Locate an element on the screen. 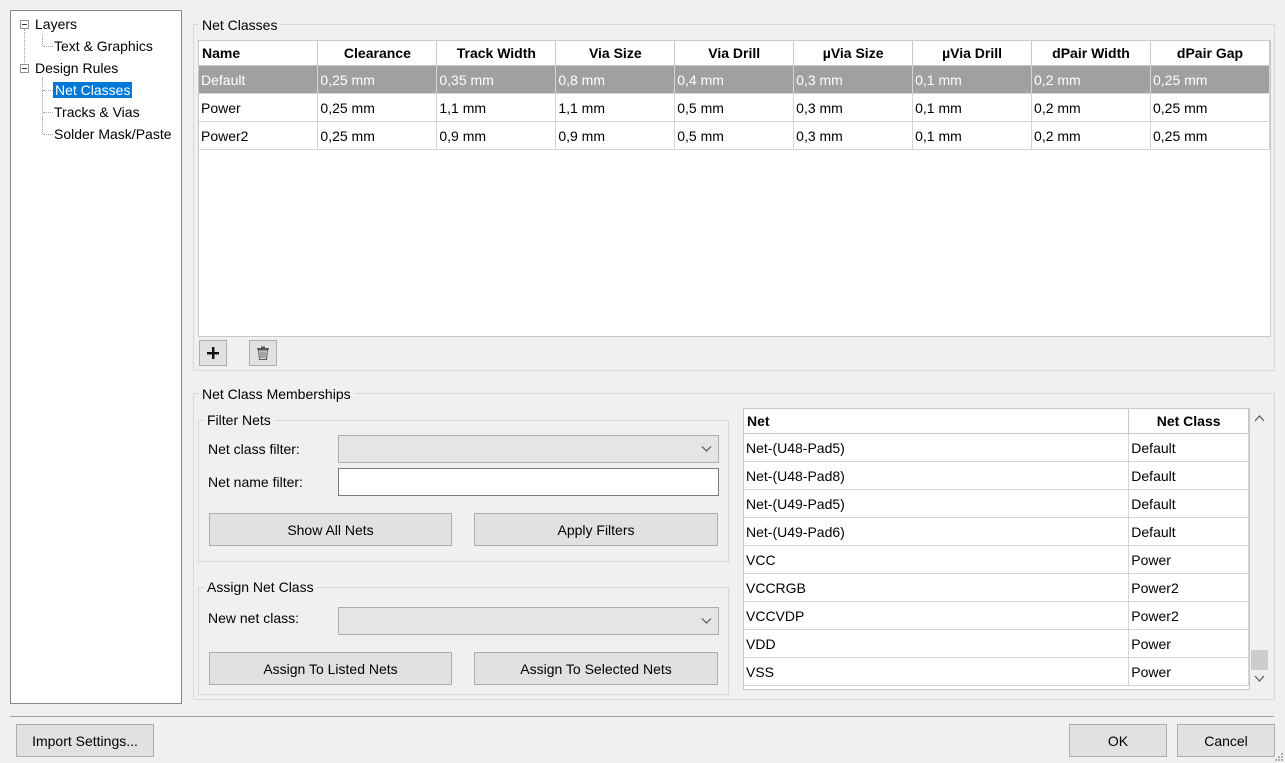  list-item: VSS Power is located at coordinates (996, 671).